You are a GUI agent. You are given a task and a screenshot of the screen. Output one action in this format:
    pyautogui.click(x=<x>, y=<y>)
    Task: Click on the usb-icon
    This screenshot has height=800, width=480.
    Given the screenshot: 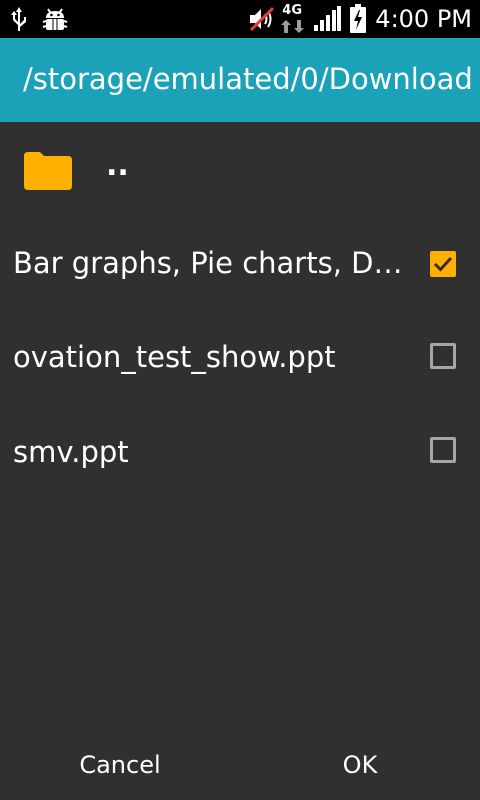 What is the action you would take?
    pyautogui.click(x=19, y=19)
    